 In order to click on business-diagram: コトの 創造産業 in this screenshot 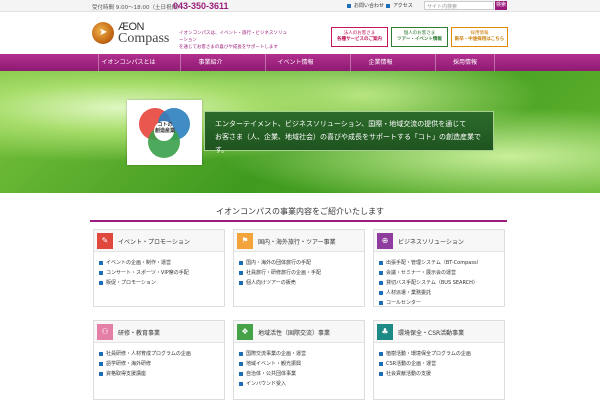, I will do `click(164, 132)`.